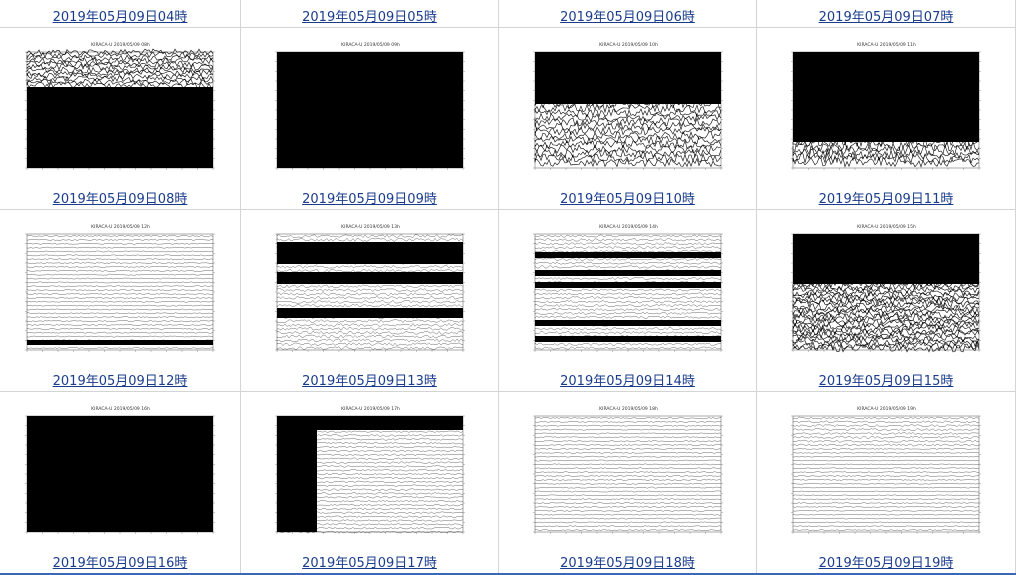 The width and height of the screenshot is (1016, 575). What do you see at coordinates (627, 379) in the screenshot?
I see `hour-link: 2019年05月09日14時` at bounding box center [627, 379].